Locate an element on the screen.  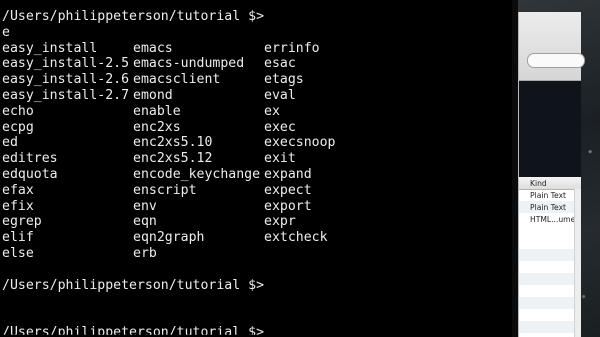
completion-item: exit is located at coordinates (280, 159).